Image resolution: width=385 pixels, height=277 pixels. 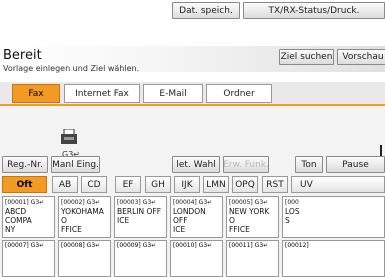 What do you see at coordinates (193, 202) in the screenshot?
I see `destination-number: [00004] G3↵` at bounding box center [193, 202].